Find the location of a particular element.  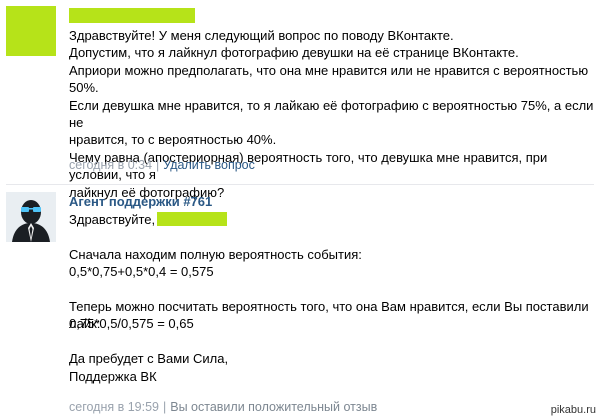

agent-silhouette-icon is located at coordinates (31, 217).